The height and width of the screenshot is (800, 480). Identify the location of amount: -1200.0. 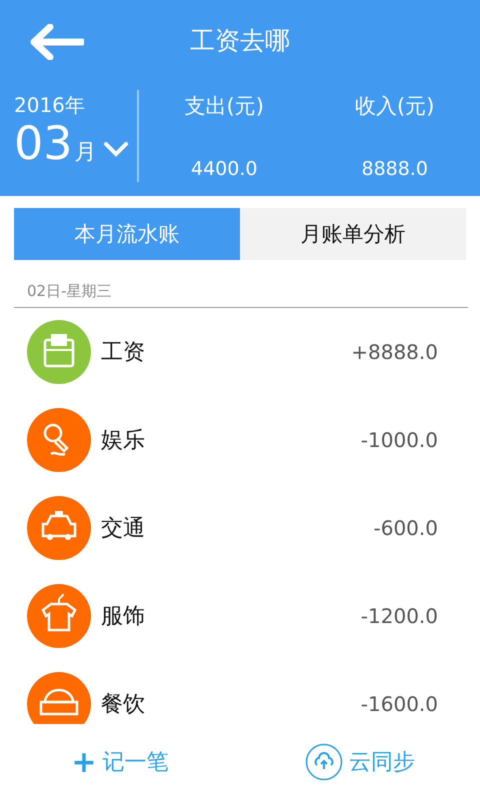
(399, 616).